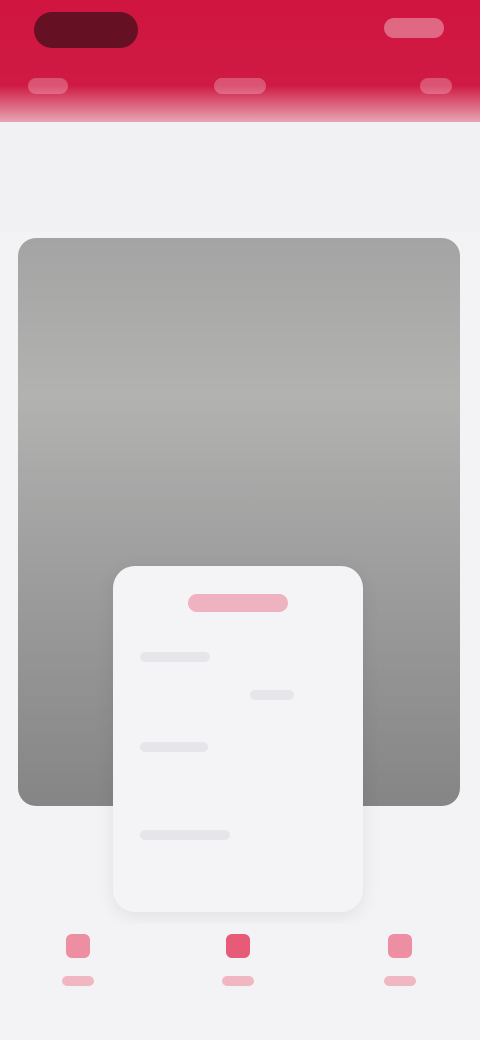  I want to click on content-top-band, so click(240, 177).